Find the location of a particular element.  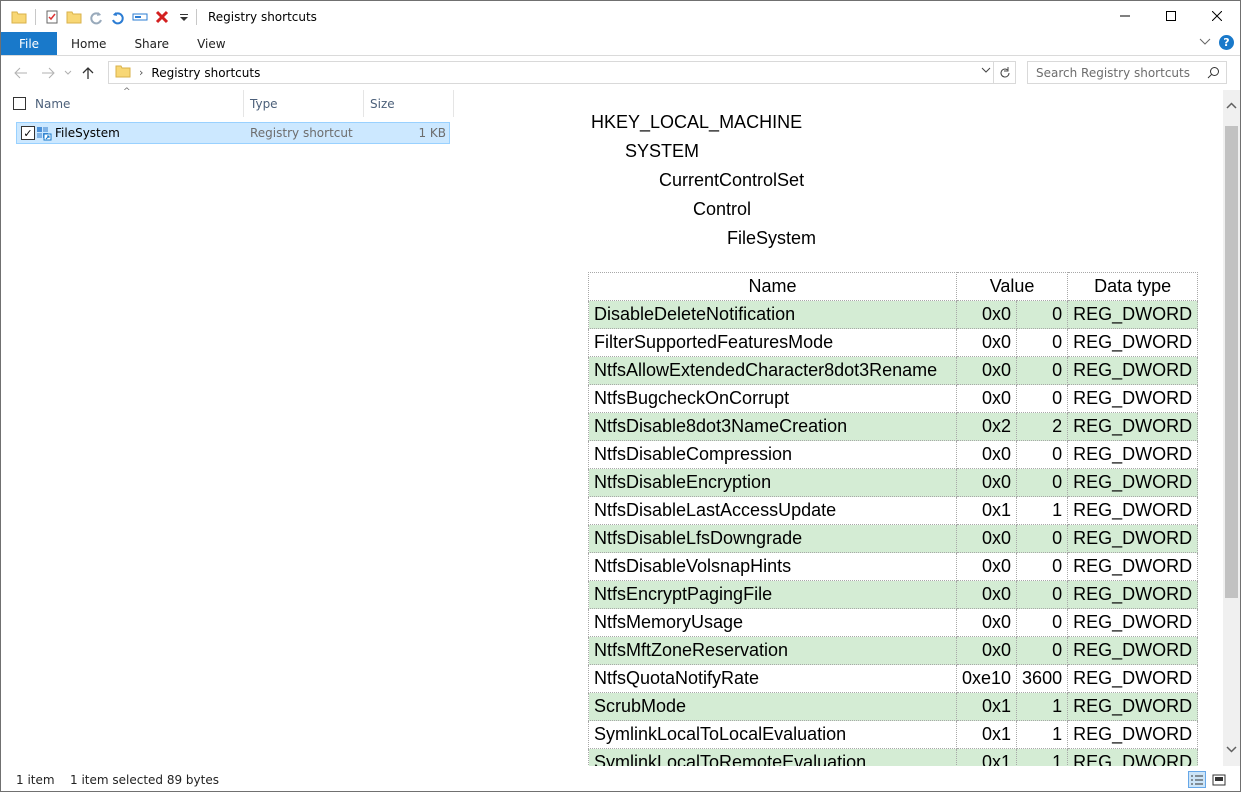

registry-path-level-2: CurrentControlSet is located at coordinates (732, 180).